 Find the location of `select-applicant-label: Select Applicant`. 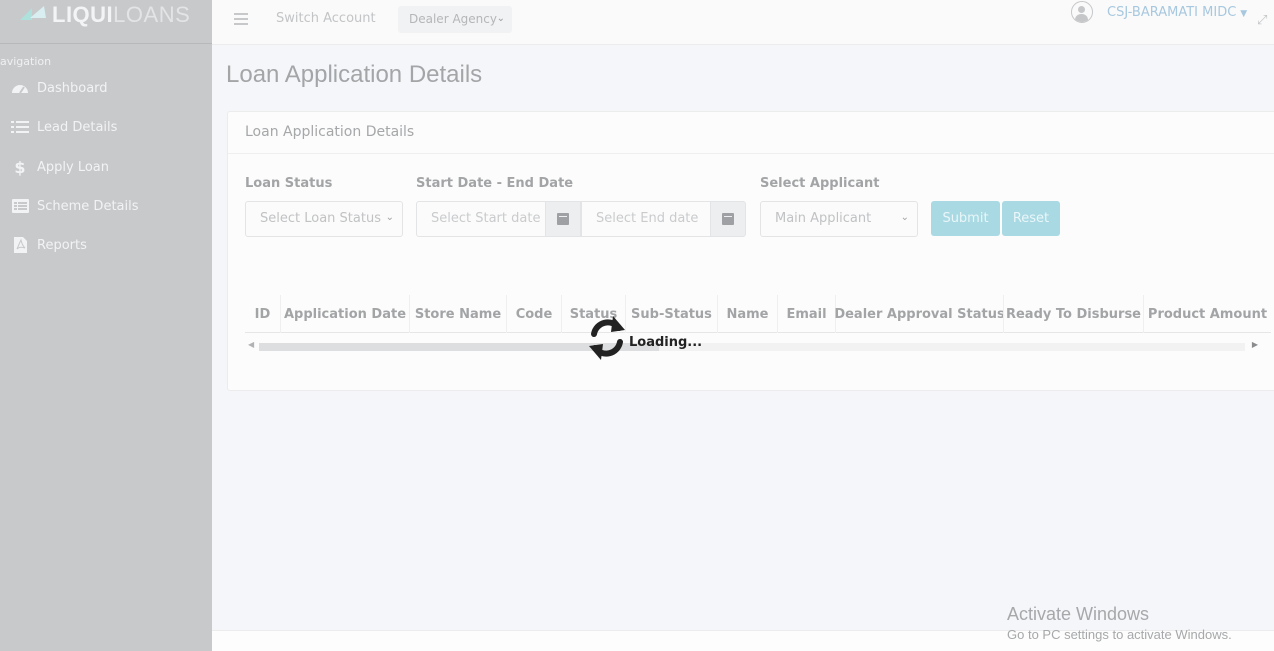

select-applicant-label: Select Applicant is located at coordinates (820, 183).